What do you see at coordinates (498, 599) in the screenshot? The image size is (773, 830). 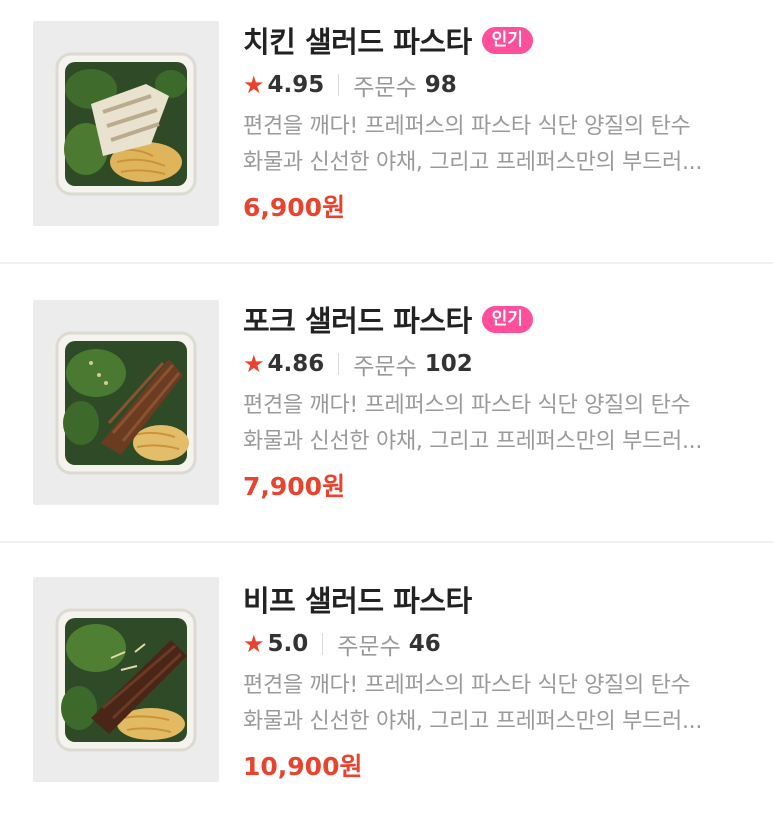 I see `title-row: 비프 샐러드 파스타` at bounding box center [498, 599].